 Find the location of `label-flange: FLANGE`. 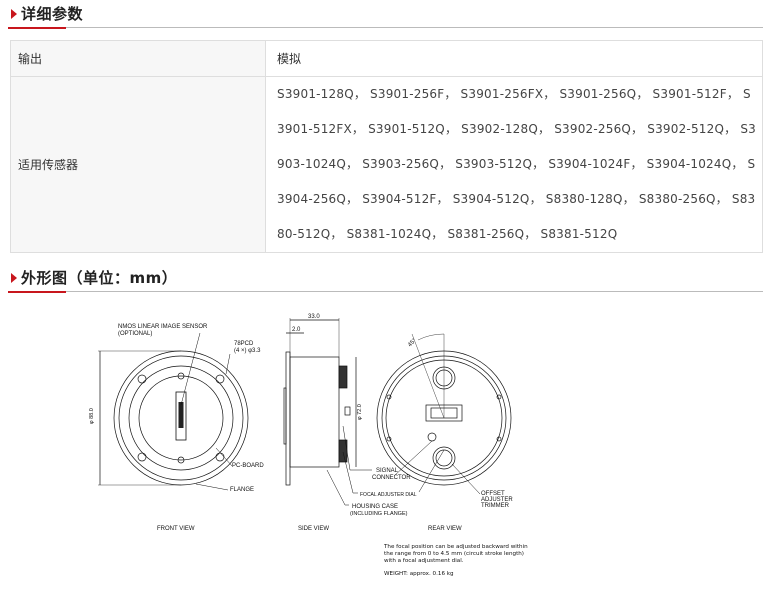

label-flange: FLANGE is located at coordinates (242, 490).